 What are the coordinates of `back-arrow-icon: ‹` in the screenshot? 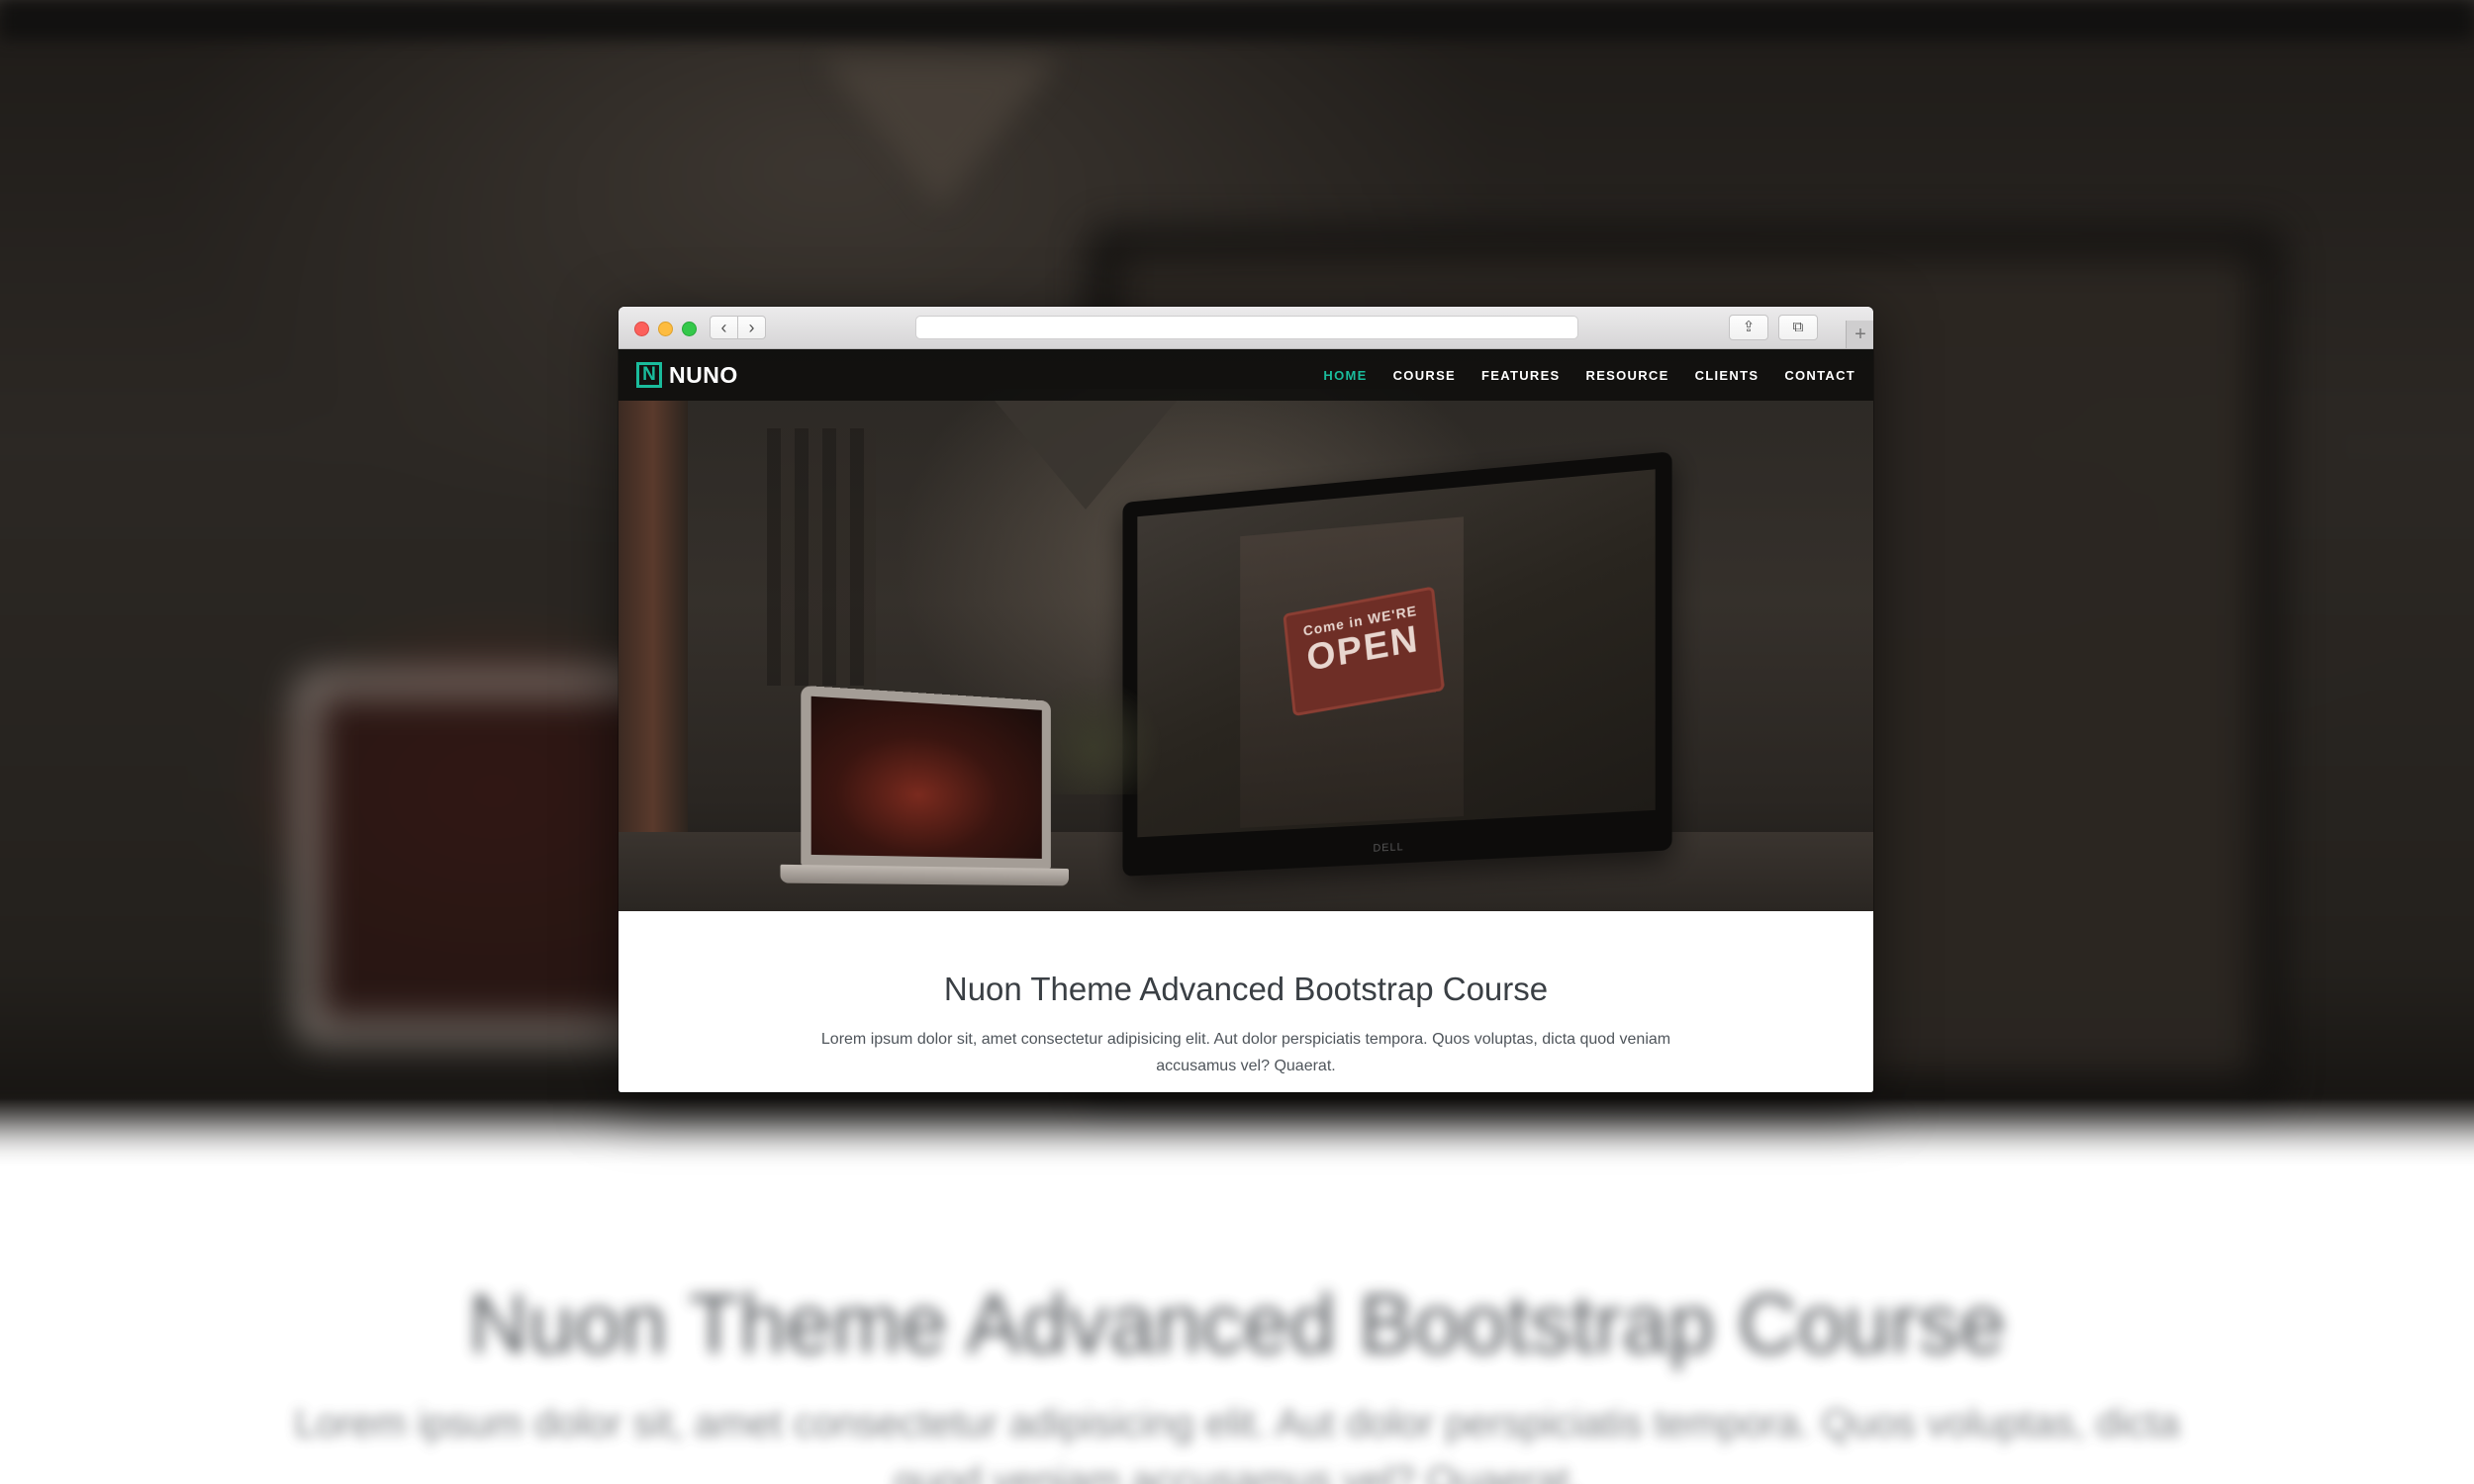 It's located at (724, 327).